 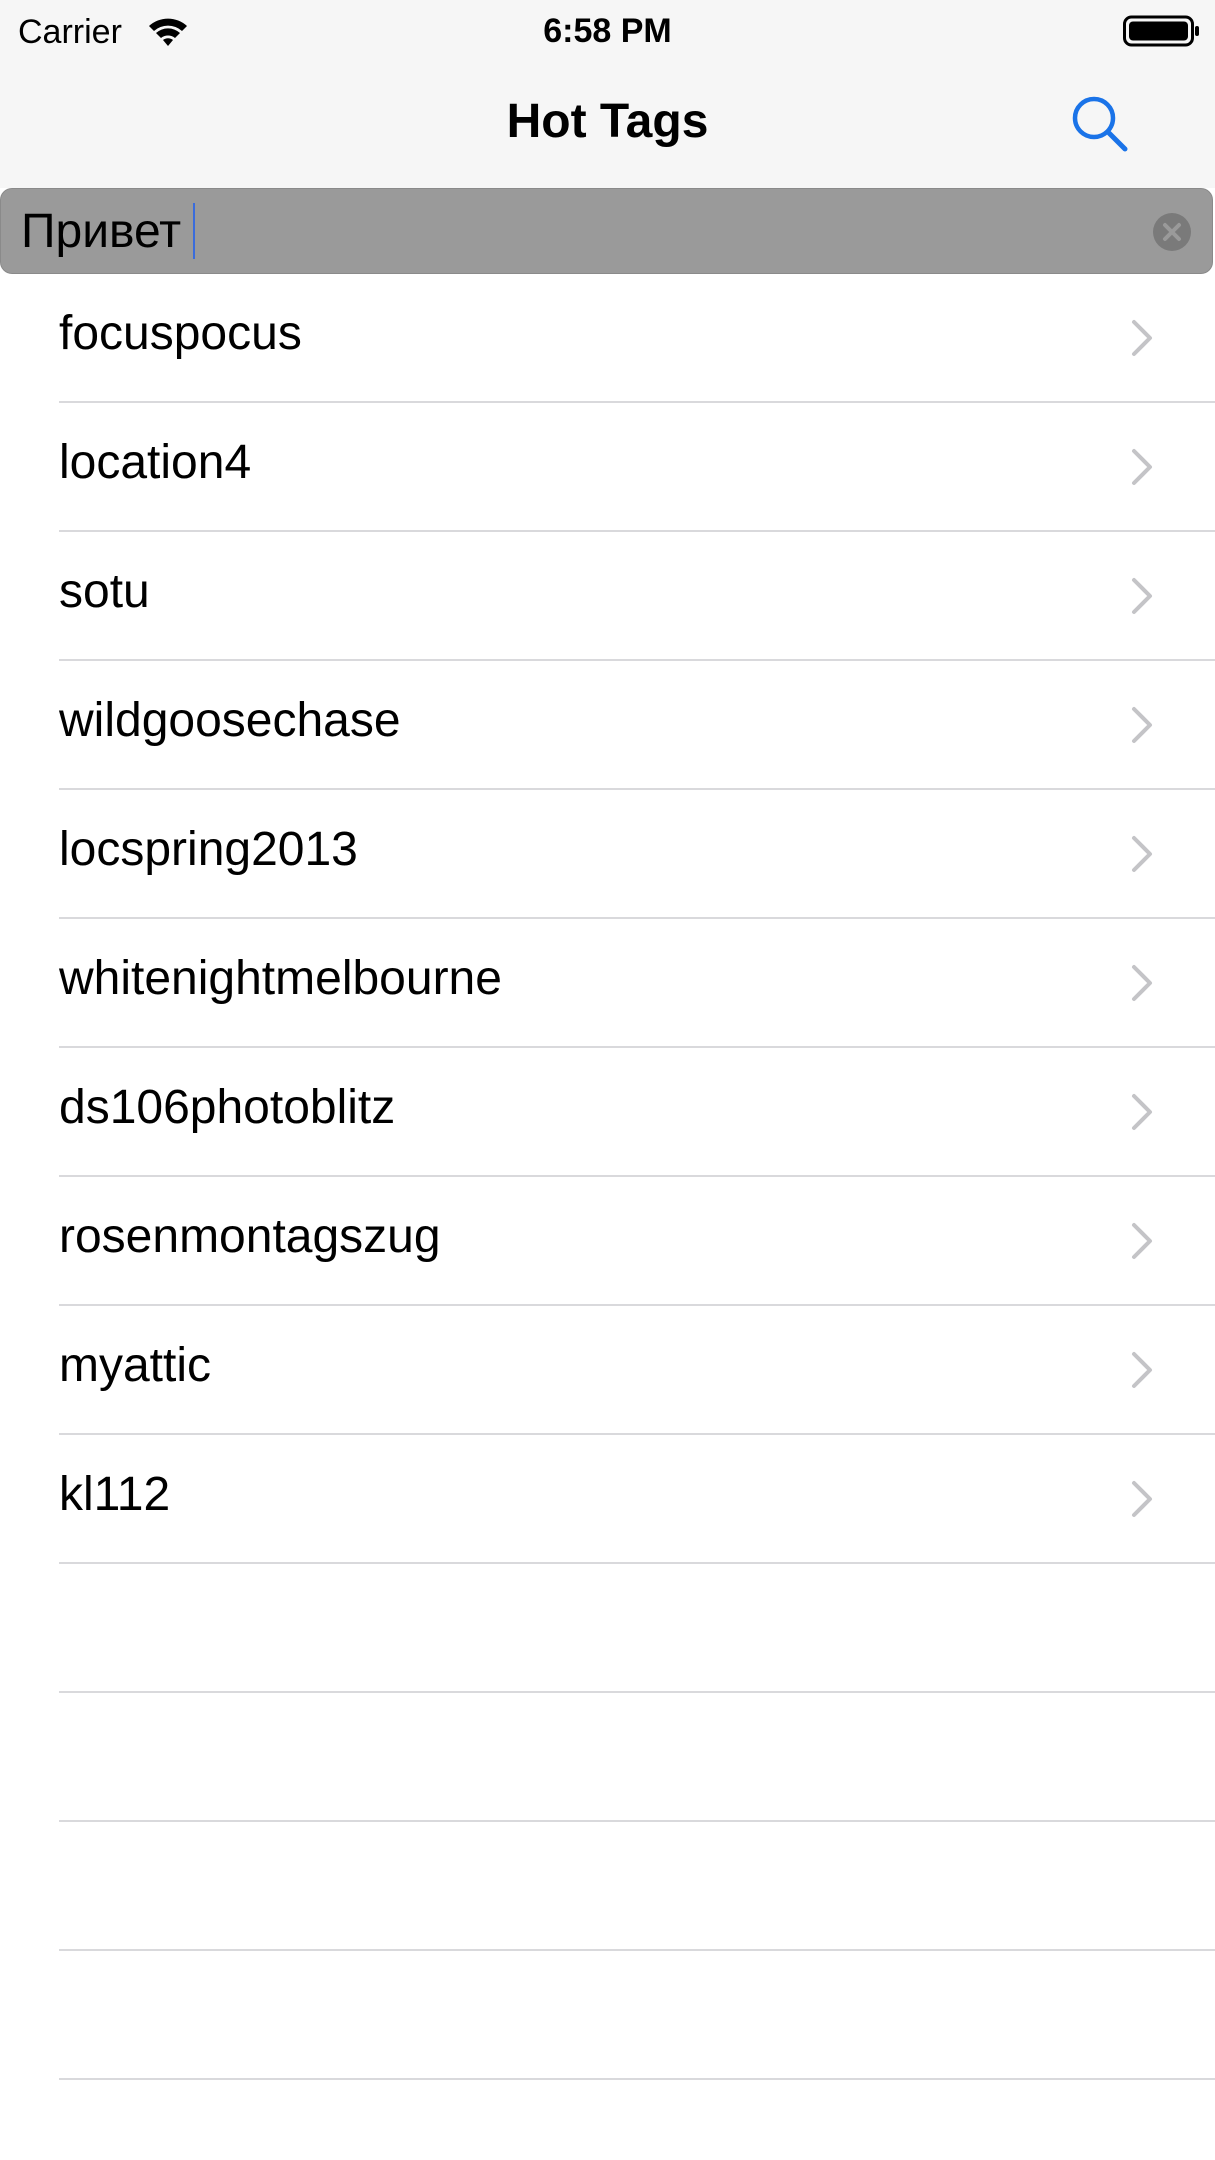 What do you see at coordinates (104, 591) in the screenshot?
I see `tag-label: sotu` at bounding box center [104, 591].